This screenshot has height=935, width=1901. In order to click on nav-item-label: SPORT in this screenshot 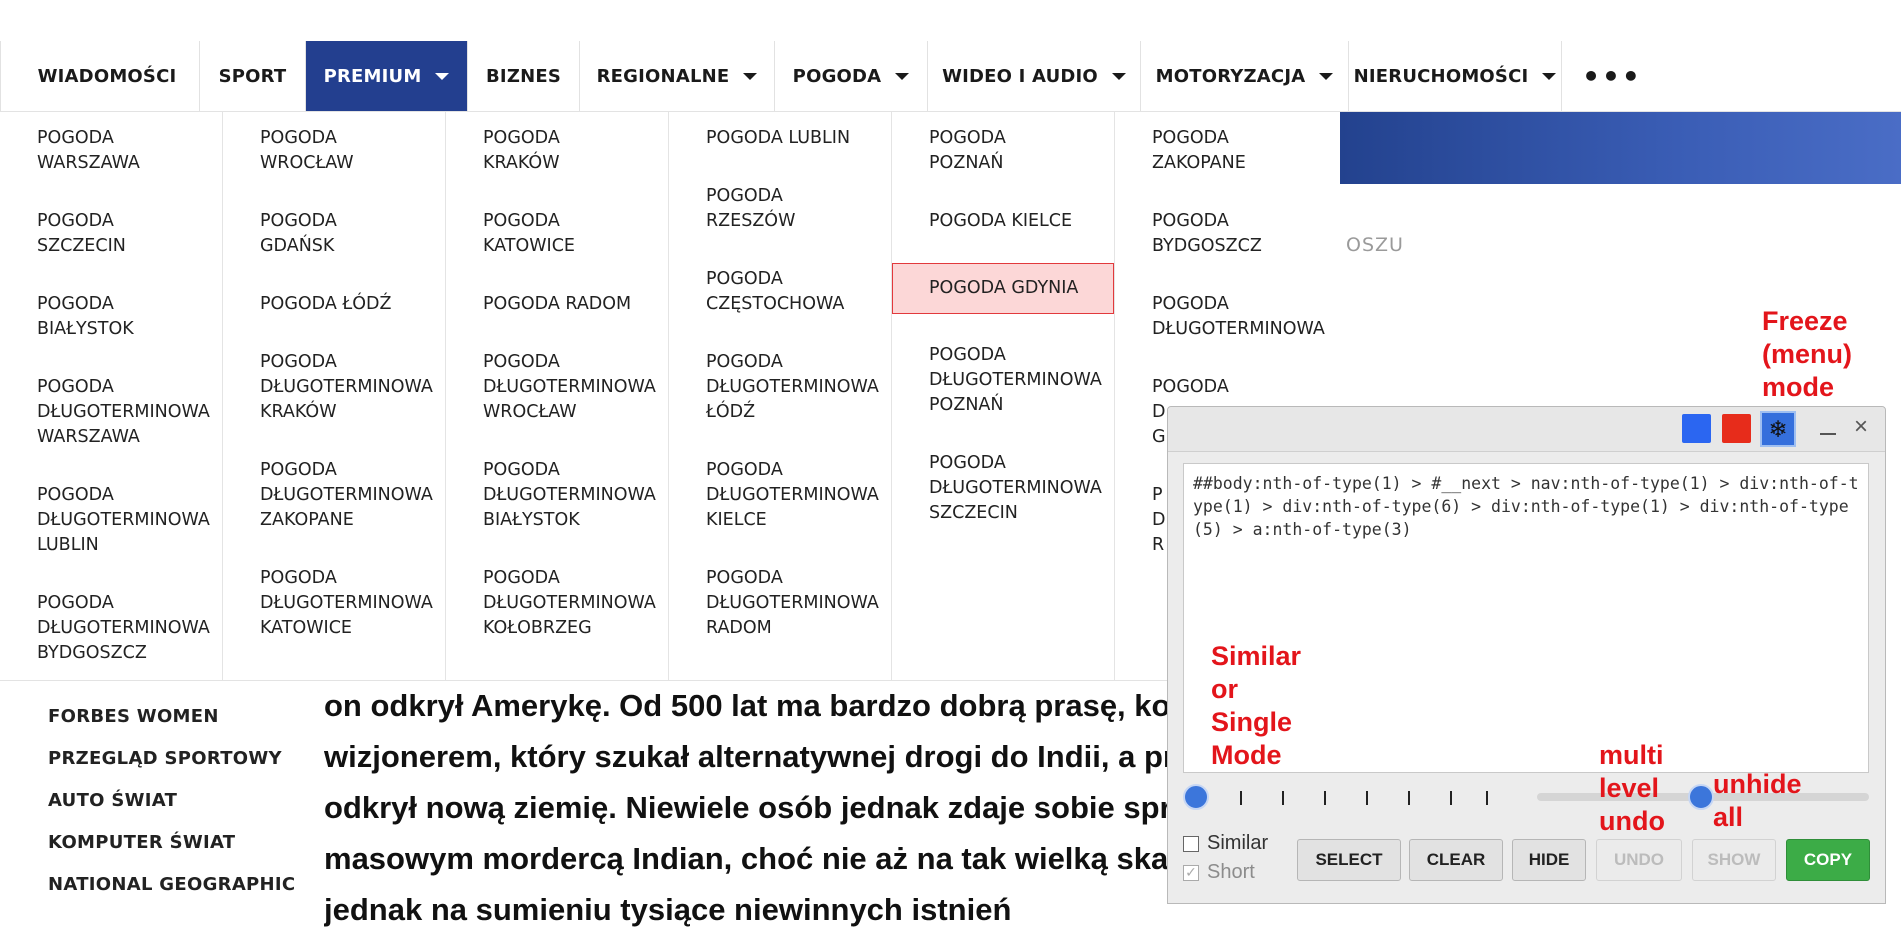, I will do `click(252, 76)`.